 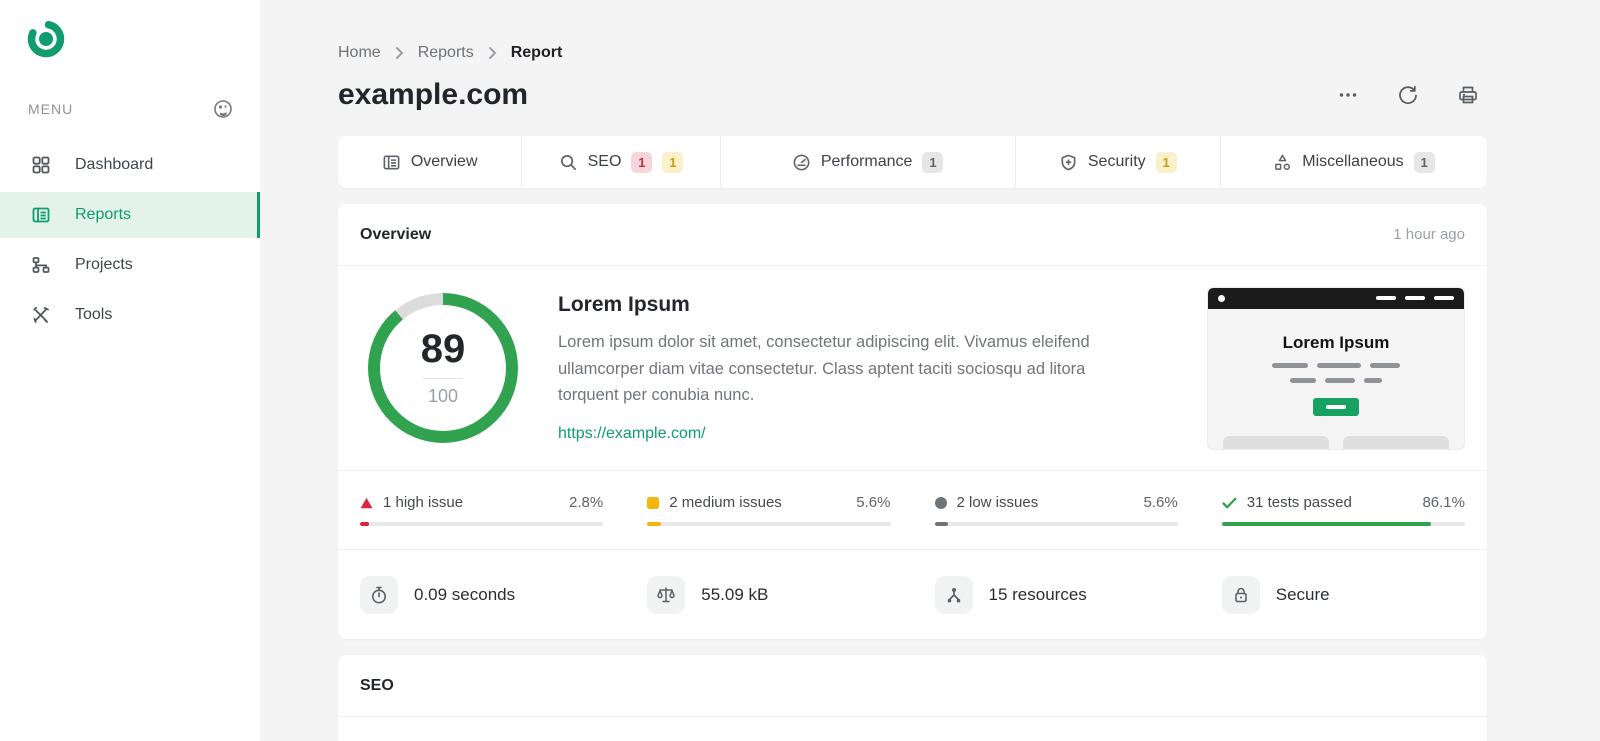 What do you see at coordinates (933, 162) in the screenshot?
I see `performance-badge: 1` at bounding box center [933, 162].